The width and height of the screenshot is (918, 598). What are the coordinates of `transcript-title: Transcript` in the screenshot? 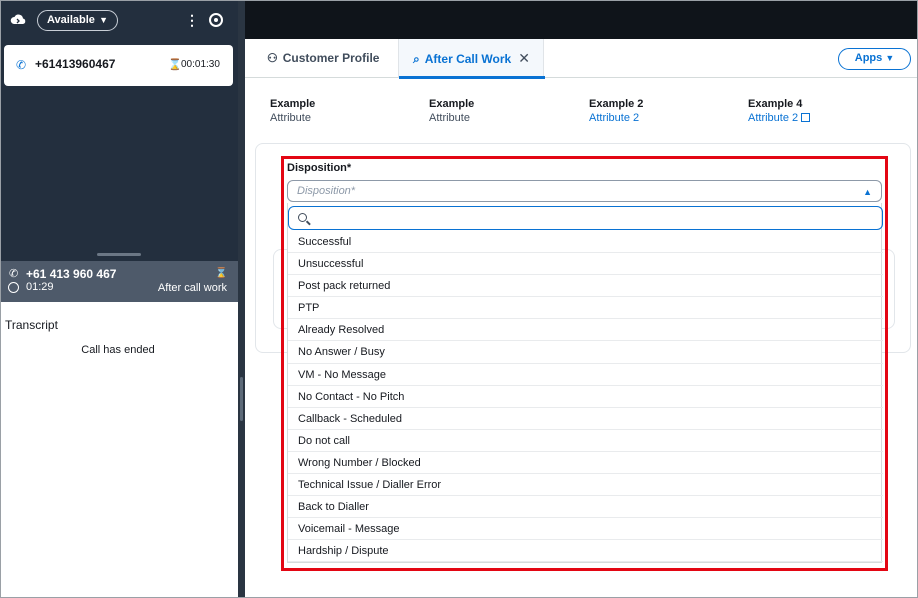 It's located at (31, 325).